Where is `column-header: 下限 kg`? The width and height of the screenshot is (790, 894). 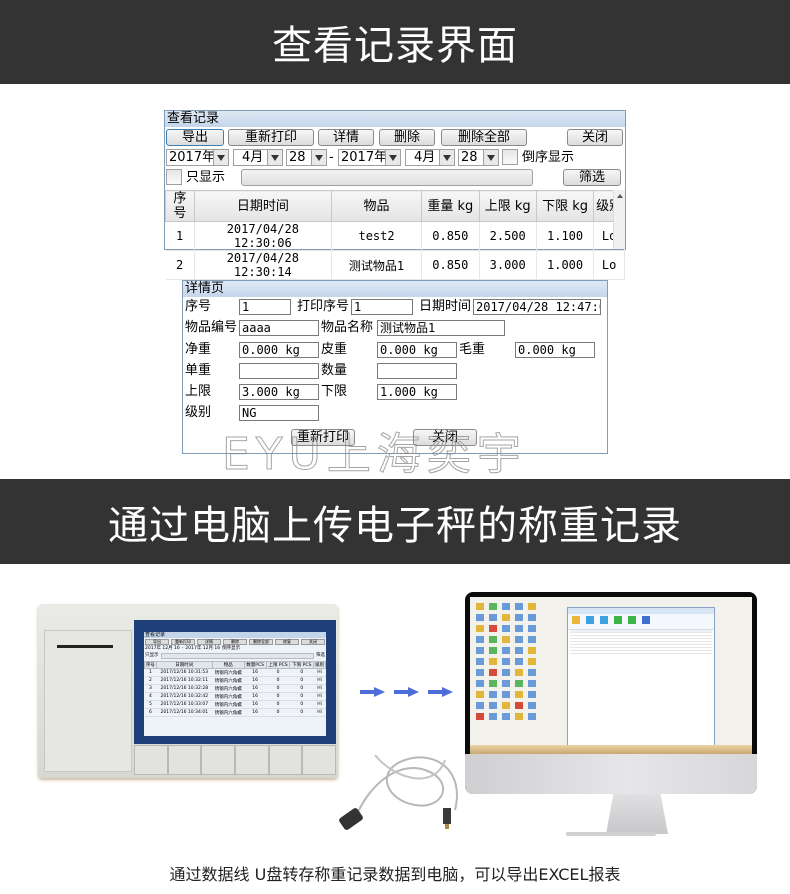 column-header: 下限 kg is located at coordinates (565, 206).